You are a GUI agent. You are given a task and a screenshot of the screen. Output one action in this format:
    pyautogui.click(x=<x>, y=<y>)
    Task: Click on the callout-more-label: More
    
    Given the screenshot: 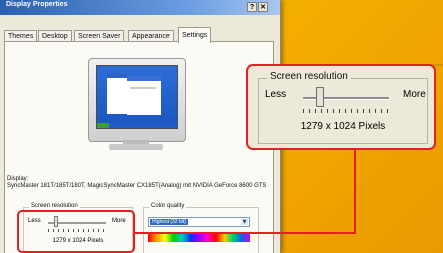 What is the action you would take?
    pyautogui.click(x=414, y=94)
    